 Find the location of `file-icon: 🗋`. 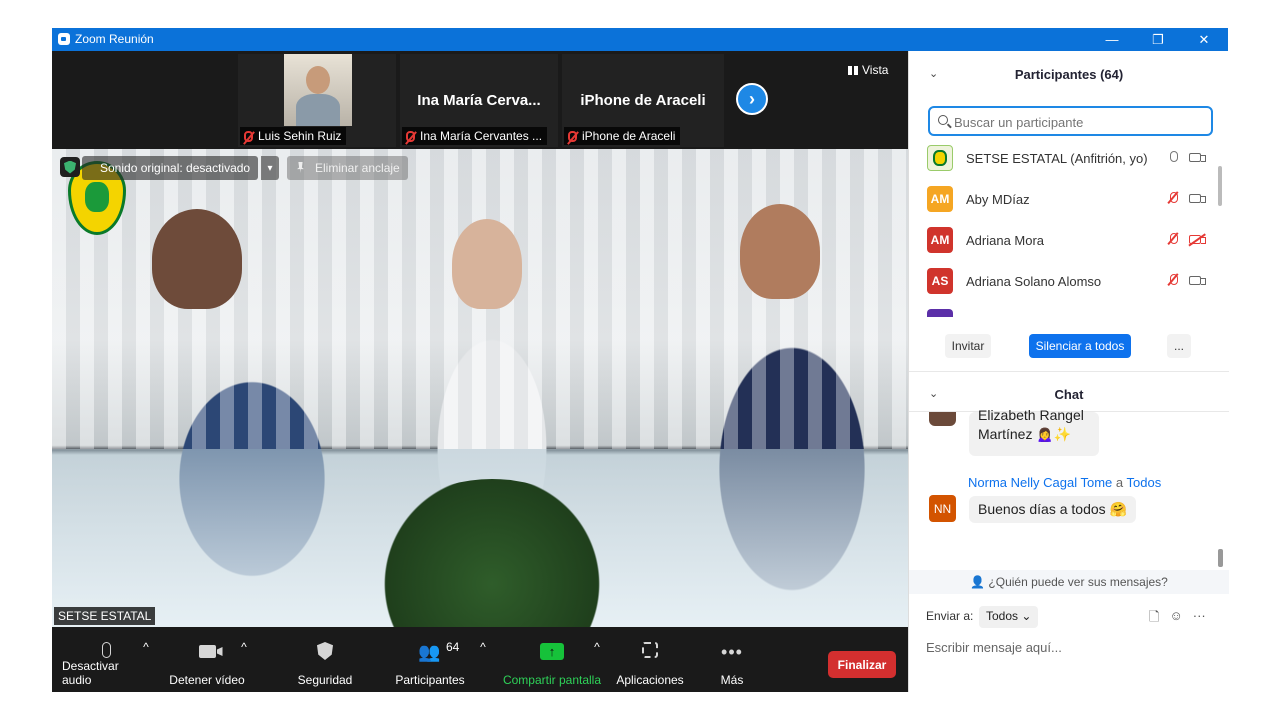

file-icon: 🗋 is located at coordinates (1154, 619).